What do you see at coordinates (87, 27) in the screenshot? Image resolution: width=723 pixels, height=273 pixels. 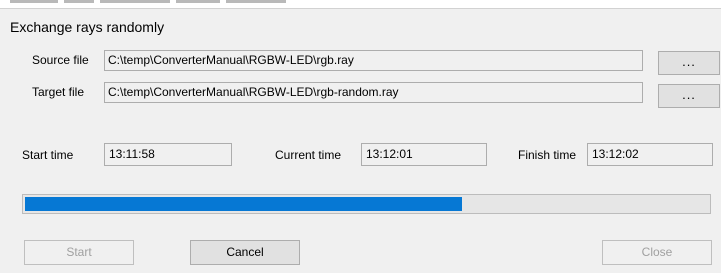 I see `dialog-title: Exchange rays randomly` at bounding box center [87, 27].